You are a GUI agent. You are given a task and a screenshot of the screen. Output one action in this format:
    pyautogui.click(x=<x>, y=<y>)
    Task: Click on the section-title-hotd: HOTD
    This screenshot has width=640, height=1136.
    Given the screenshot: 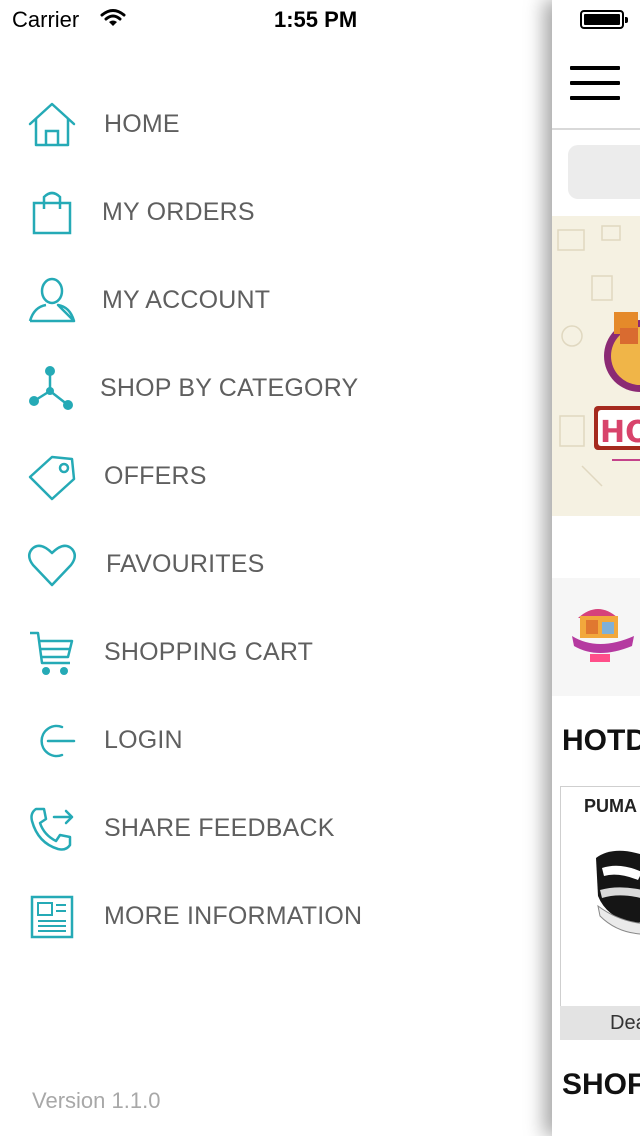 What is the action you would take?
    pyautogui.click(x=601, y=740)
    